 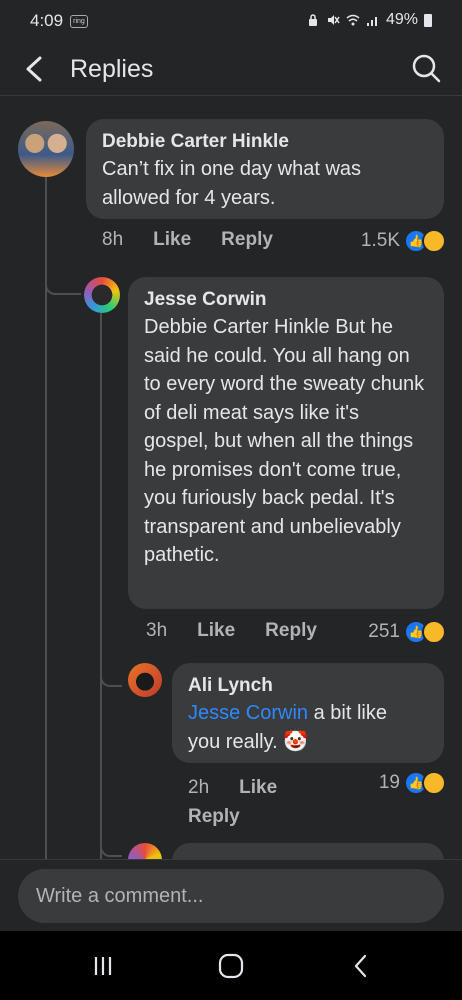 What do you see at coordinates (389, 782) in the screenshot?
I see `reaction-count: 19` at bounding box center [389, 782].